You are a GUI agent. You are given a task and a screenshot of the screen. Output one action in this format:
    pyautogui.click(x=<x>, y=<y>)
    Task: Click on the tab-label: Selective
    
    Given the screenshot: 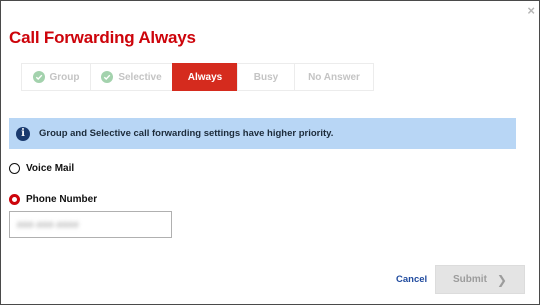 What is the action you would take?
    pyautogui.click(x=140, y=77)
    